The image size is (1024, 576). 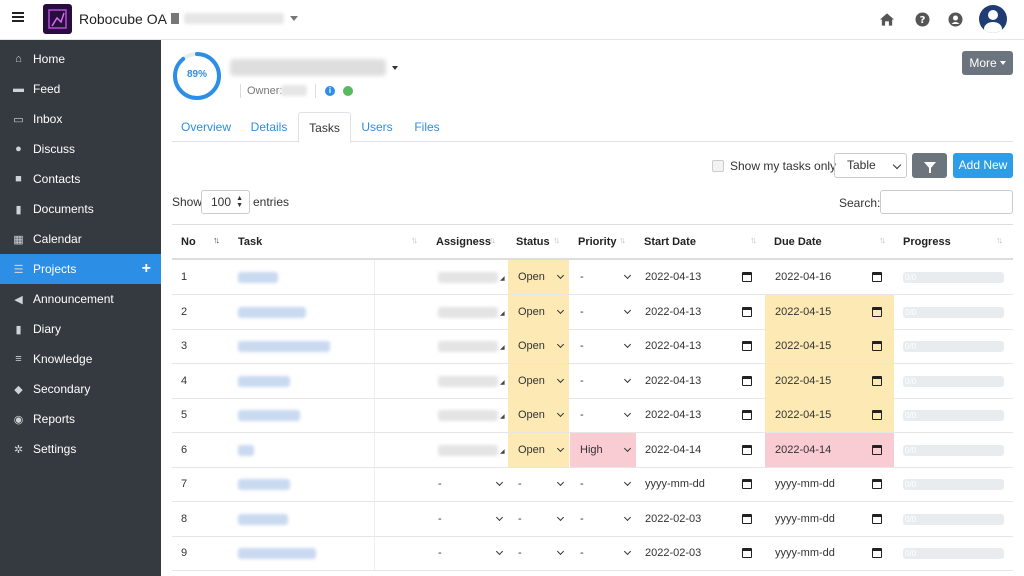 I want to click on menu-icon, so click(x=18, y=18).